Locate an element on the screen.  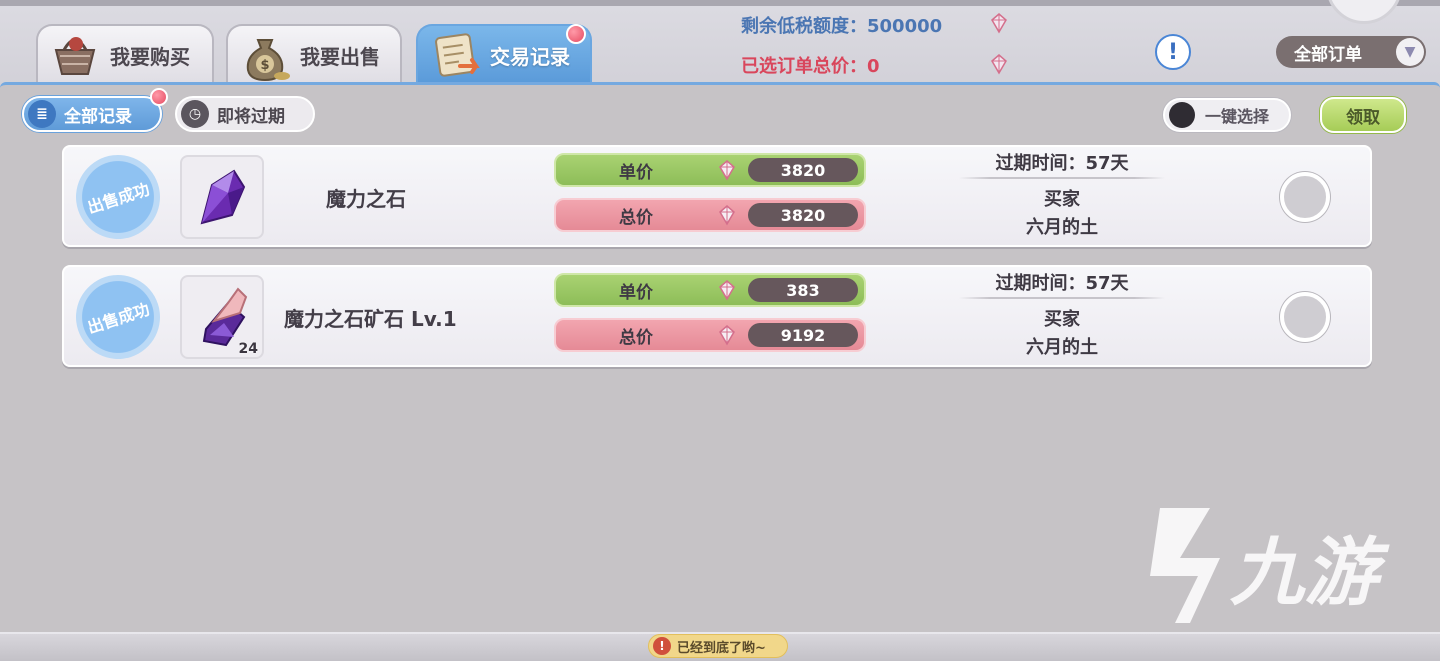
money-bag-icon: $ is located at coordinates (265, 55).